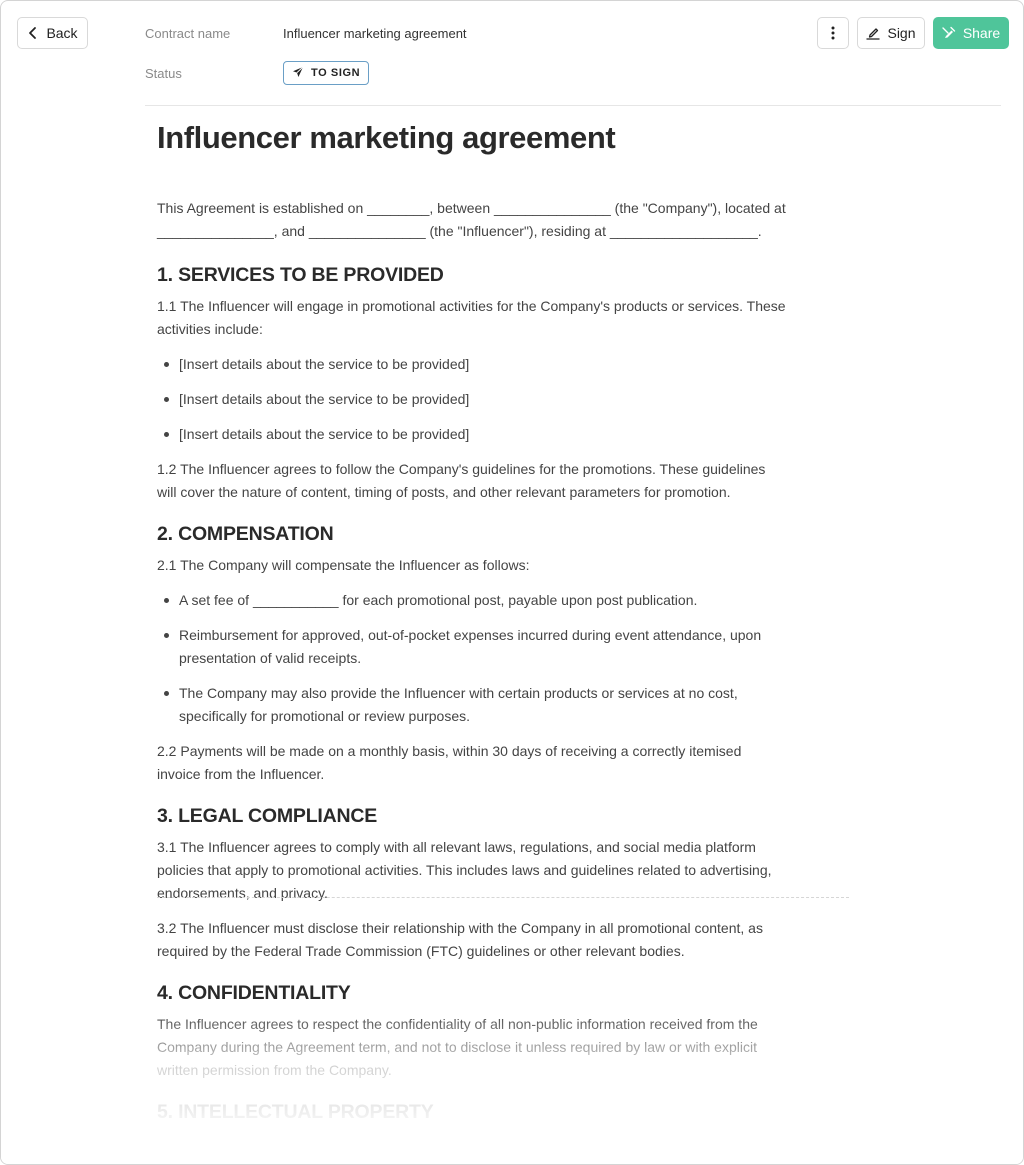 Image resolution: width=1024 pixels, height=1165 pixels. Describe the element at coordinates (33, 33) in the screenshot. I see `chevron-left-icon` at that location.